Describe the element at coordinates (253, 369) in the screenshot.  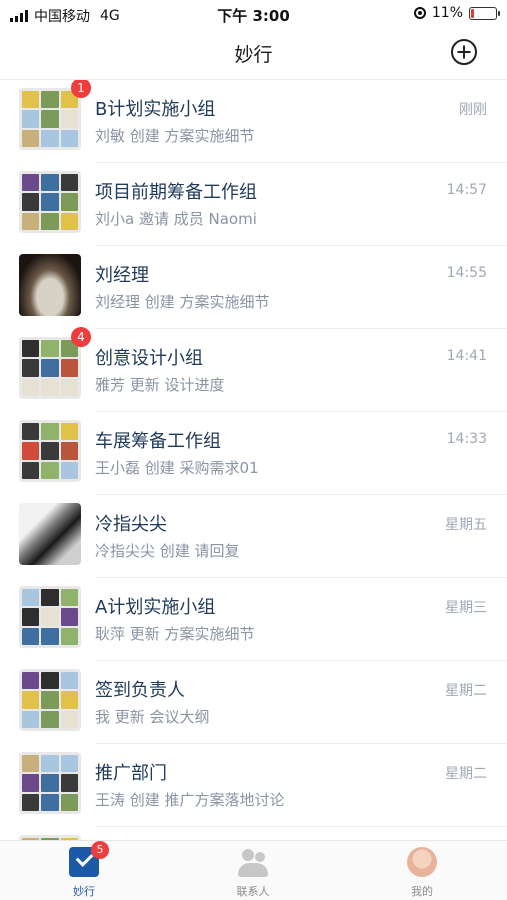
I see `chat-row: 4 创意设计小组 雅芳 更新 设计进度 14:41` at that location.